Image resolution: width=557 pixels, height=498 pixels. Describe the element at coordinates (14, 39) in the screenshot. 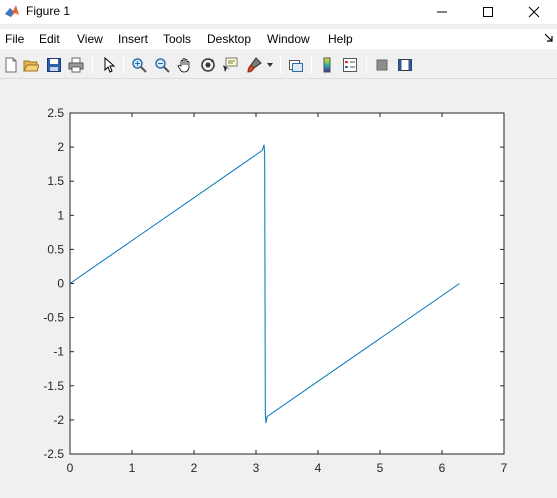

I see `menu-file: File` at that location.